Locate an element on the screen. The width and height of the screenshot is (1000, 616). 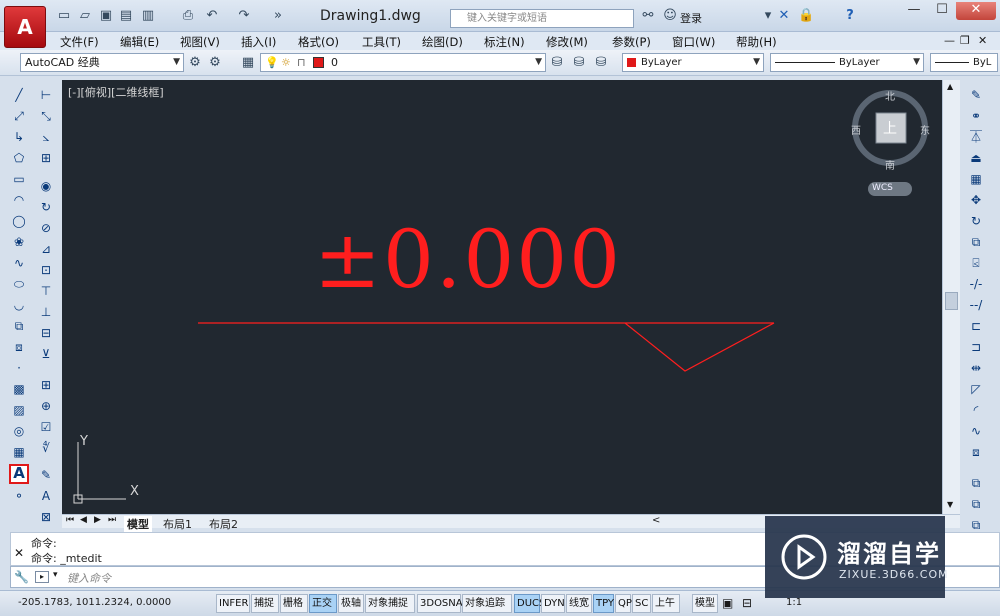
mirror-tool-icon: ⏄ is located at coordinates (976, 137).